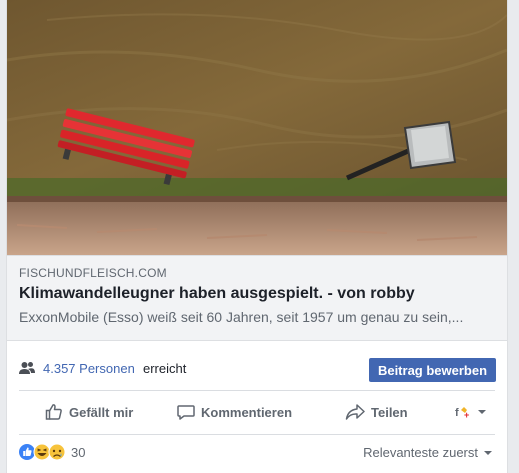  What do you see at coordinates (57, 452) in the screenshot?
I see `sad-reaction-icon` at bounding box center [57, 452].